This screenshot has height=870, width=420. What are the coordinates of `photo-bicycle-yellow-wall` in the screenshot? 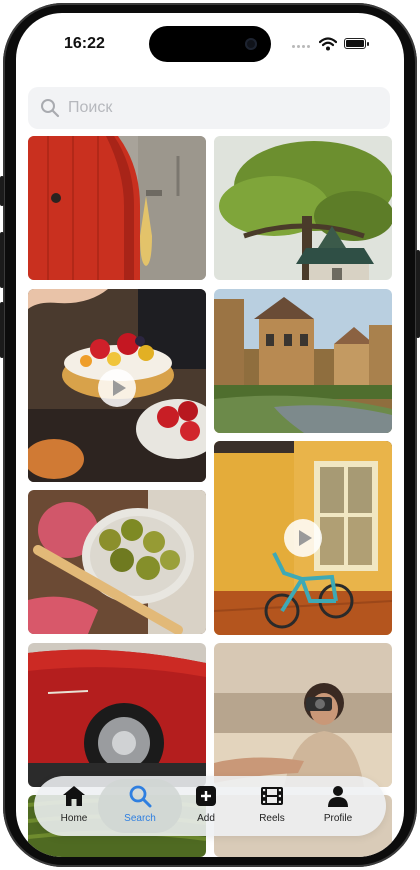 It's located at (303, 538).